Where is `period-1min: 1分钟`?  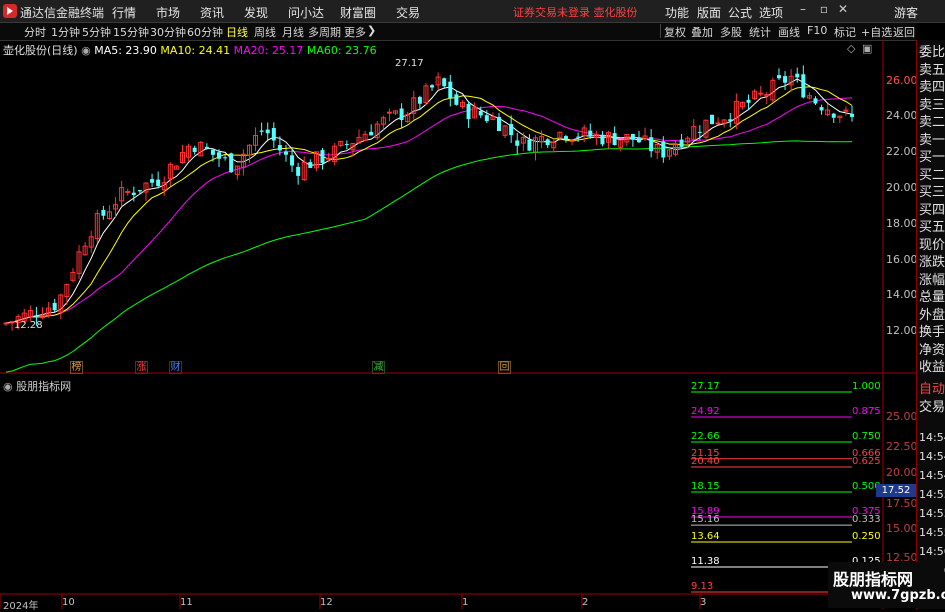 period-1min: 1分钟 is located at coordinates (65, 32).